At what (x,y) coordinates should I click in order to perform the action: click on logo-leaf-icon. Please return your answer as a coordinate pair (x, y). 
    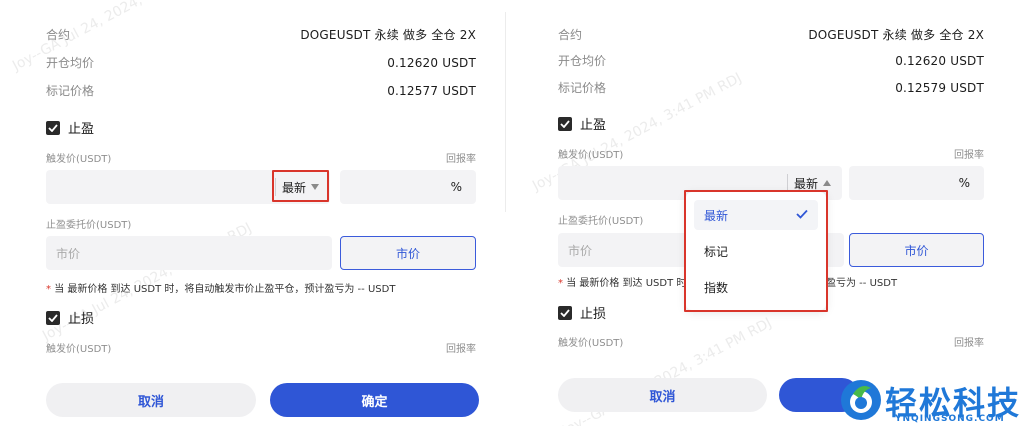
    Looking at the image, I should click on (861, 400).